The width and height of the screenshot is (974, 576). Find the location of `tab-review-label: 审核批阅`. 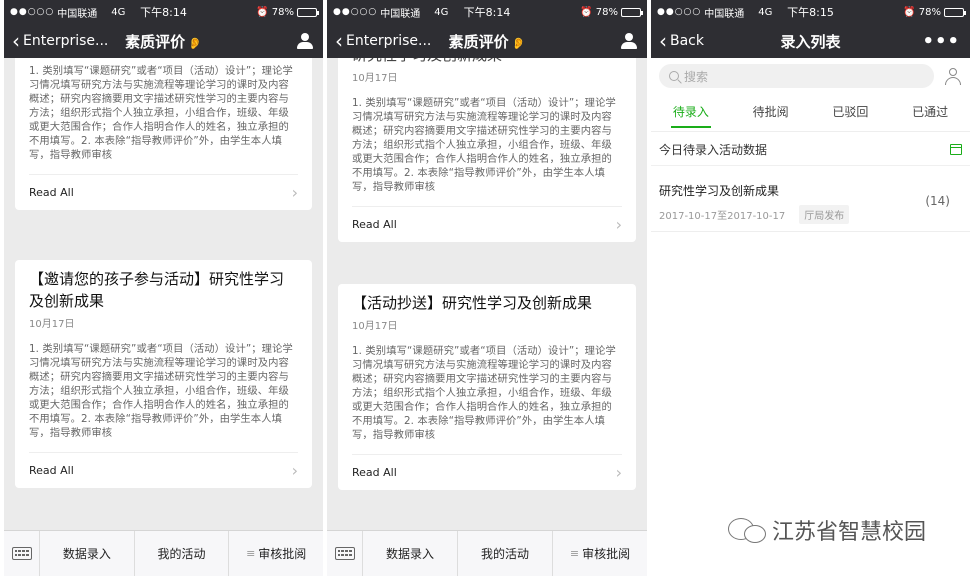

tab-review-label: 审核批阅 is located at coordinates (606, 554).